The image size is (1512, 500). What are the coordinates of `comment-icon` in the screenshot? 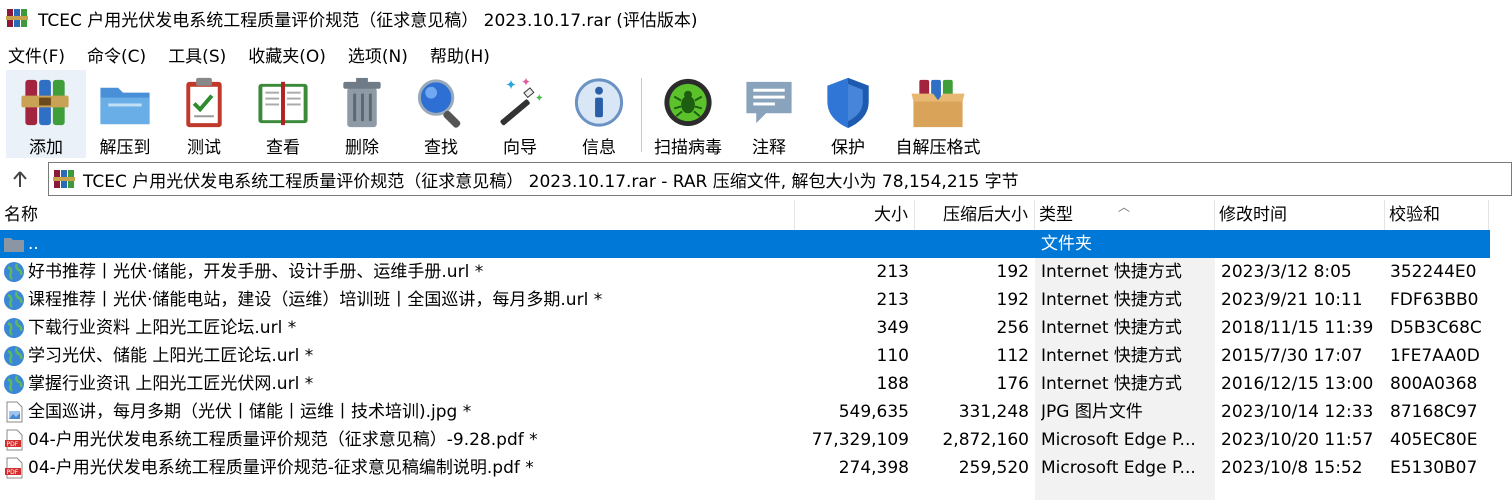 It's located at (769, 102).